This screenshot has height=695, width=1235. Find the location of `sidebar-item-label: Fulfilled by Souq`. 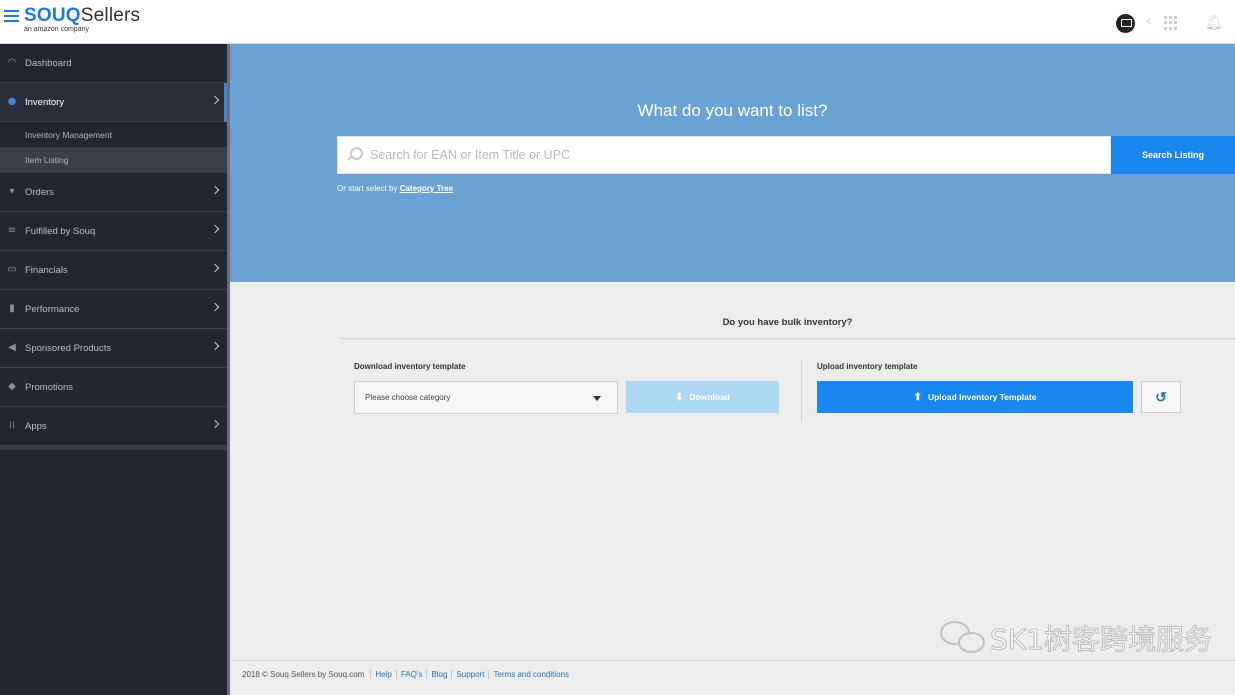

sidebar-item-label: Fulfilled by Souq is located at coordinates (60, 231).